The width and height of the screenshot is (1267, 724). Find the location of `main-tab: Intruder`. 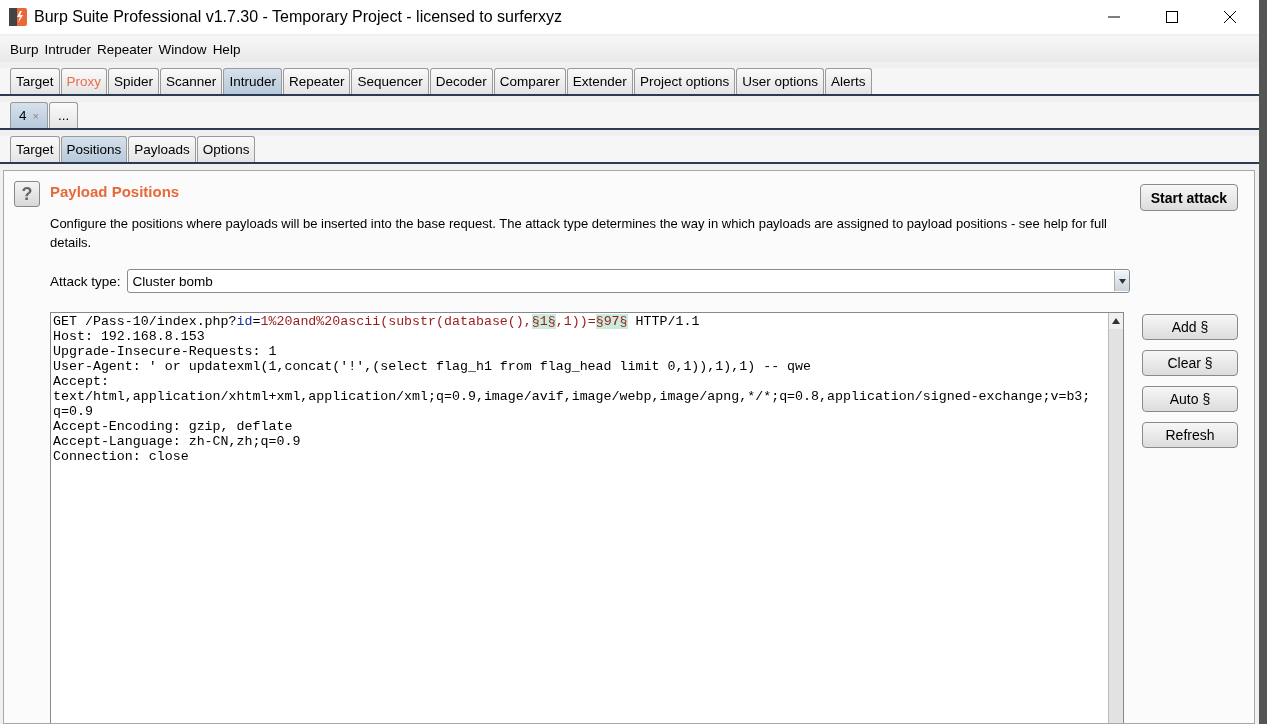

main-tab: Intruder is located at coordinates (252, 81).